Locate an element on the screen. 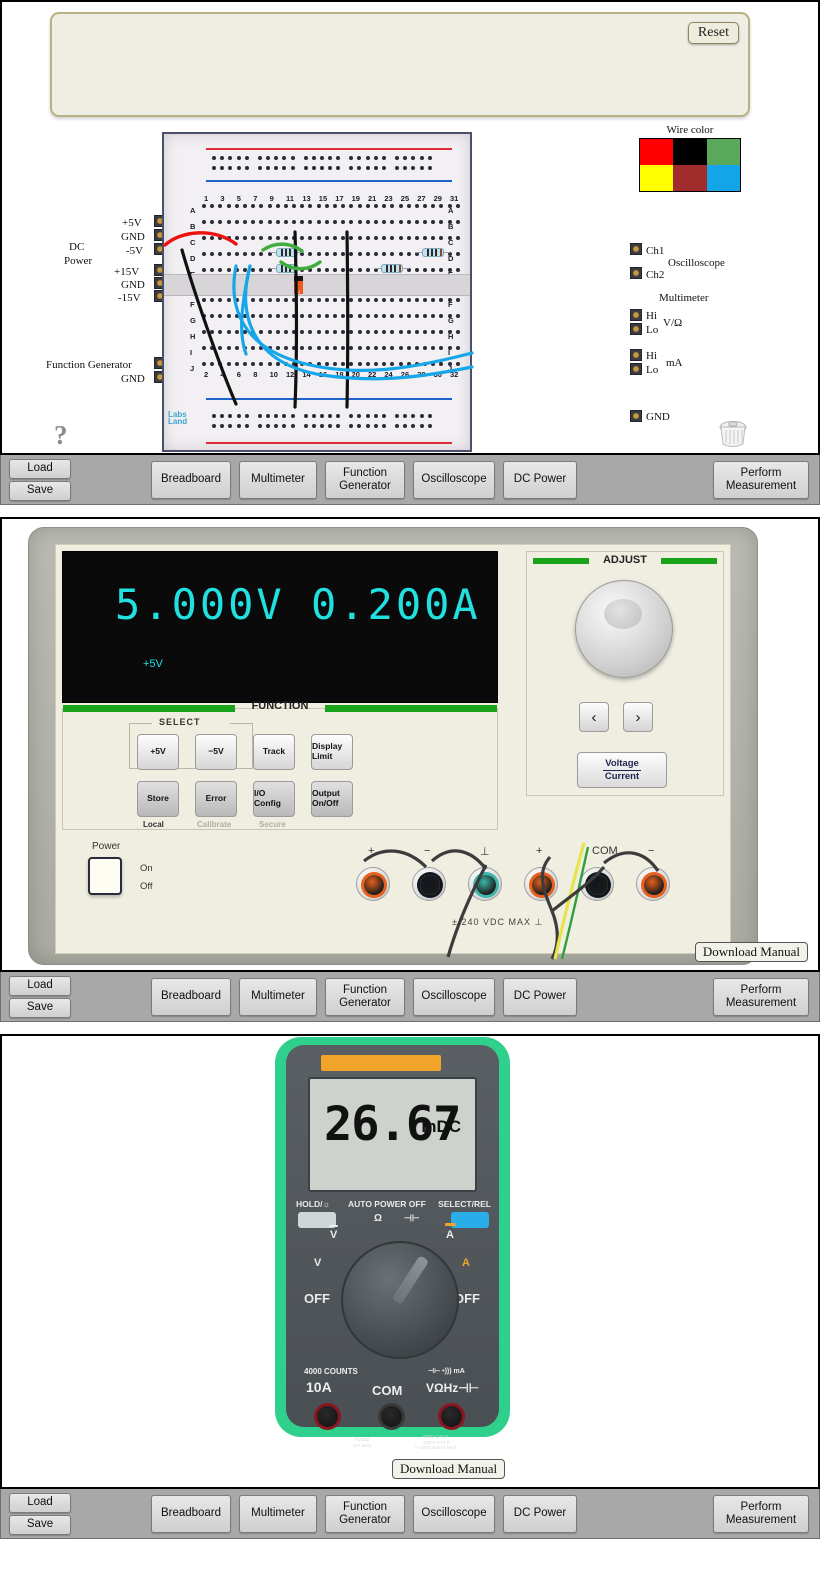 This screenshot has width=820, height=1579. labsland-logo: Labs Land is located at coordinates (178, 418).